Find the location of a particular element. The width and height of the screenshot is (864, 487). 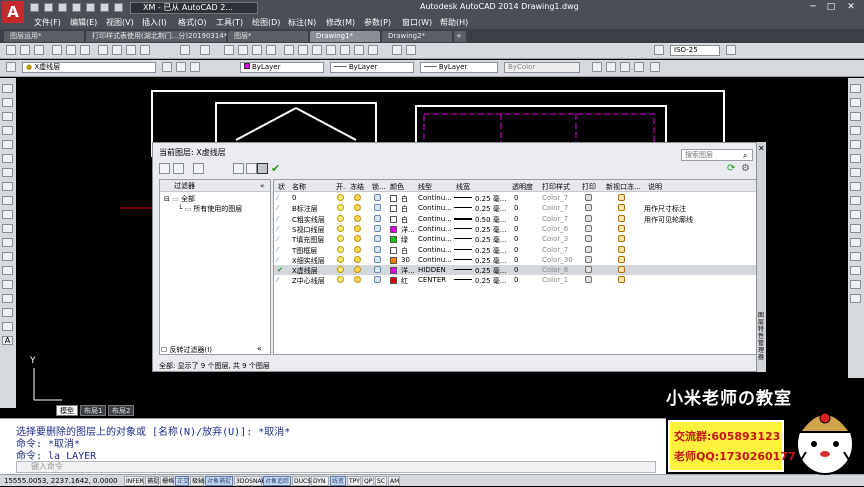

make-current-icon is located at coordinates (167, 67).